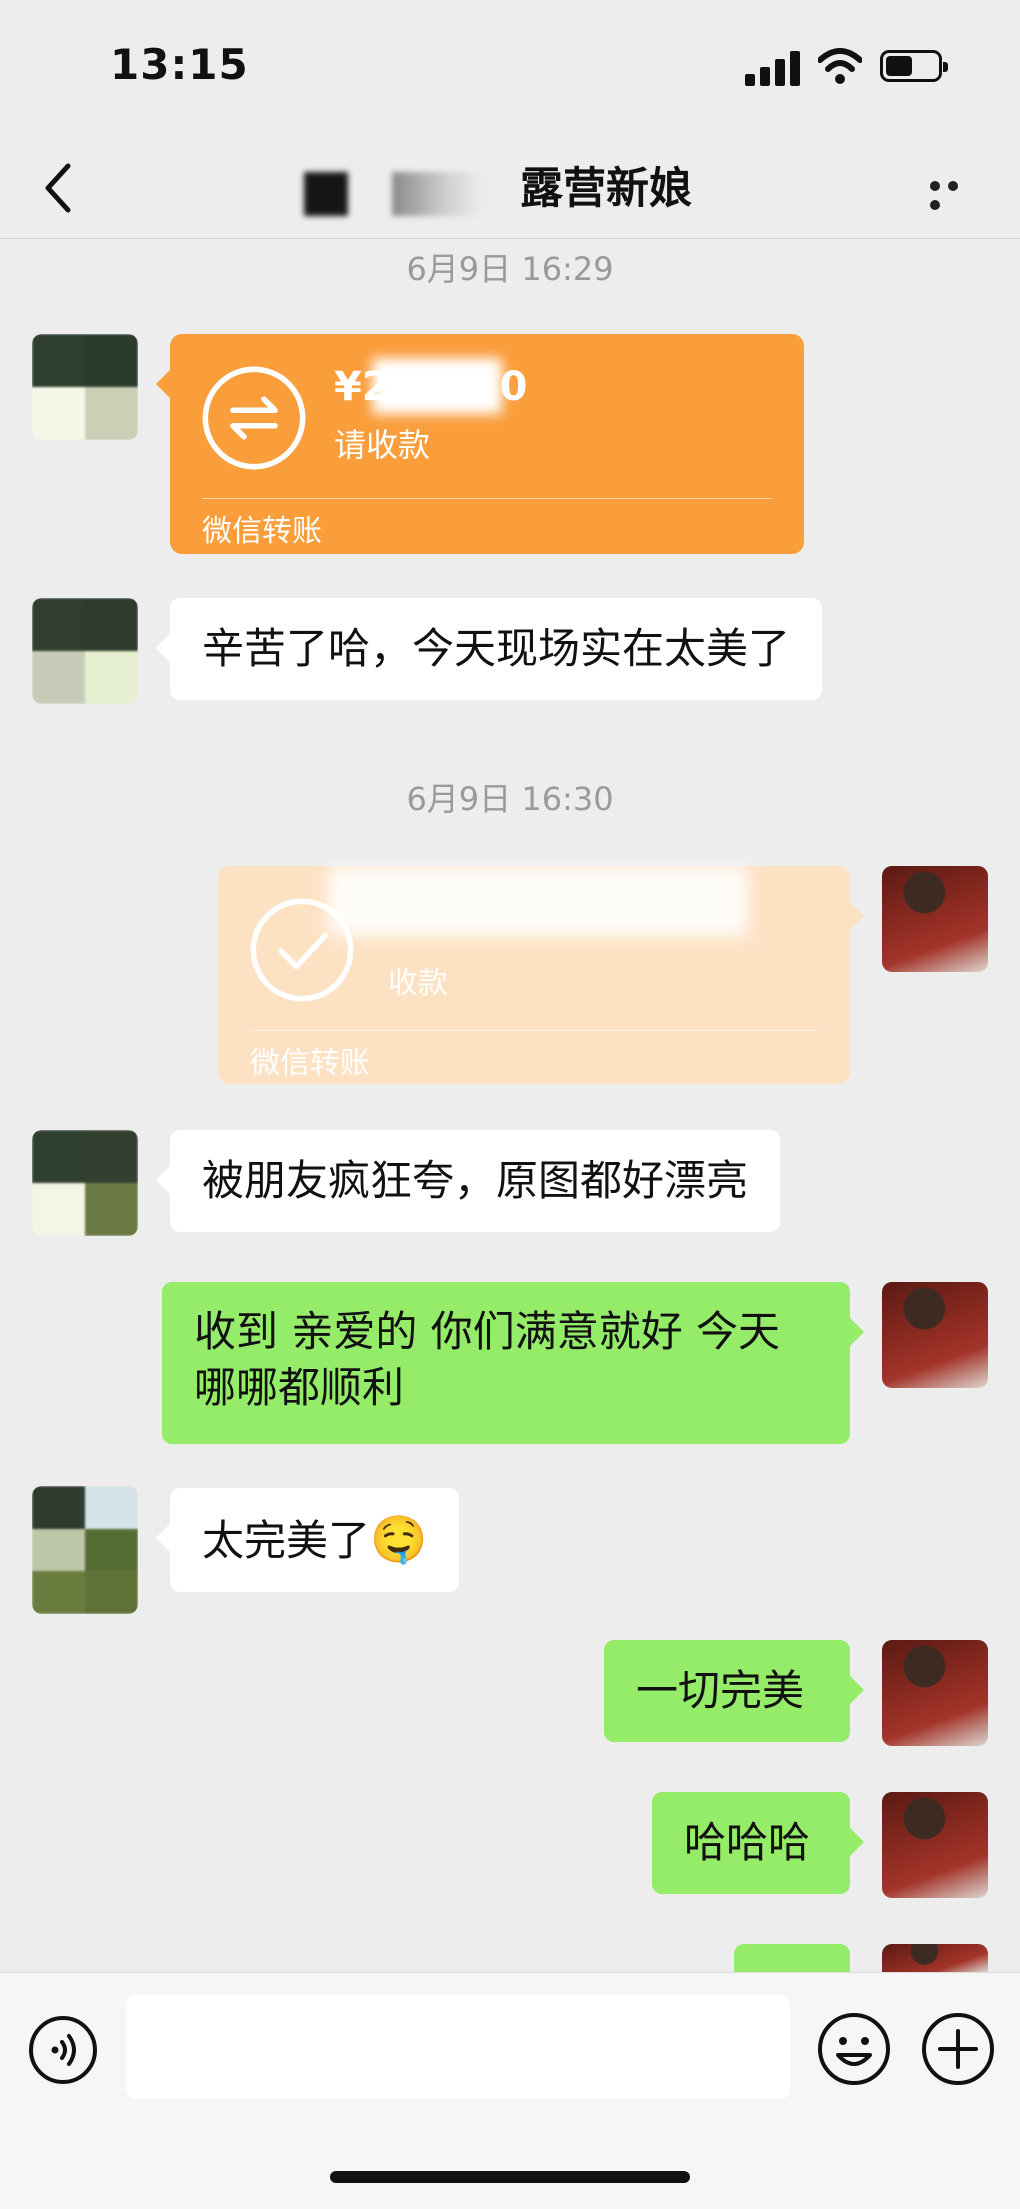 The image size is (1020, 2209). I want to click on voice-icon, so click(63, 2050).